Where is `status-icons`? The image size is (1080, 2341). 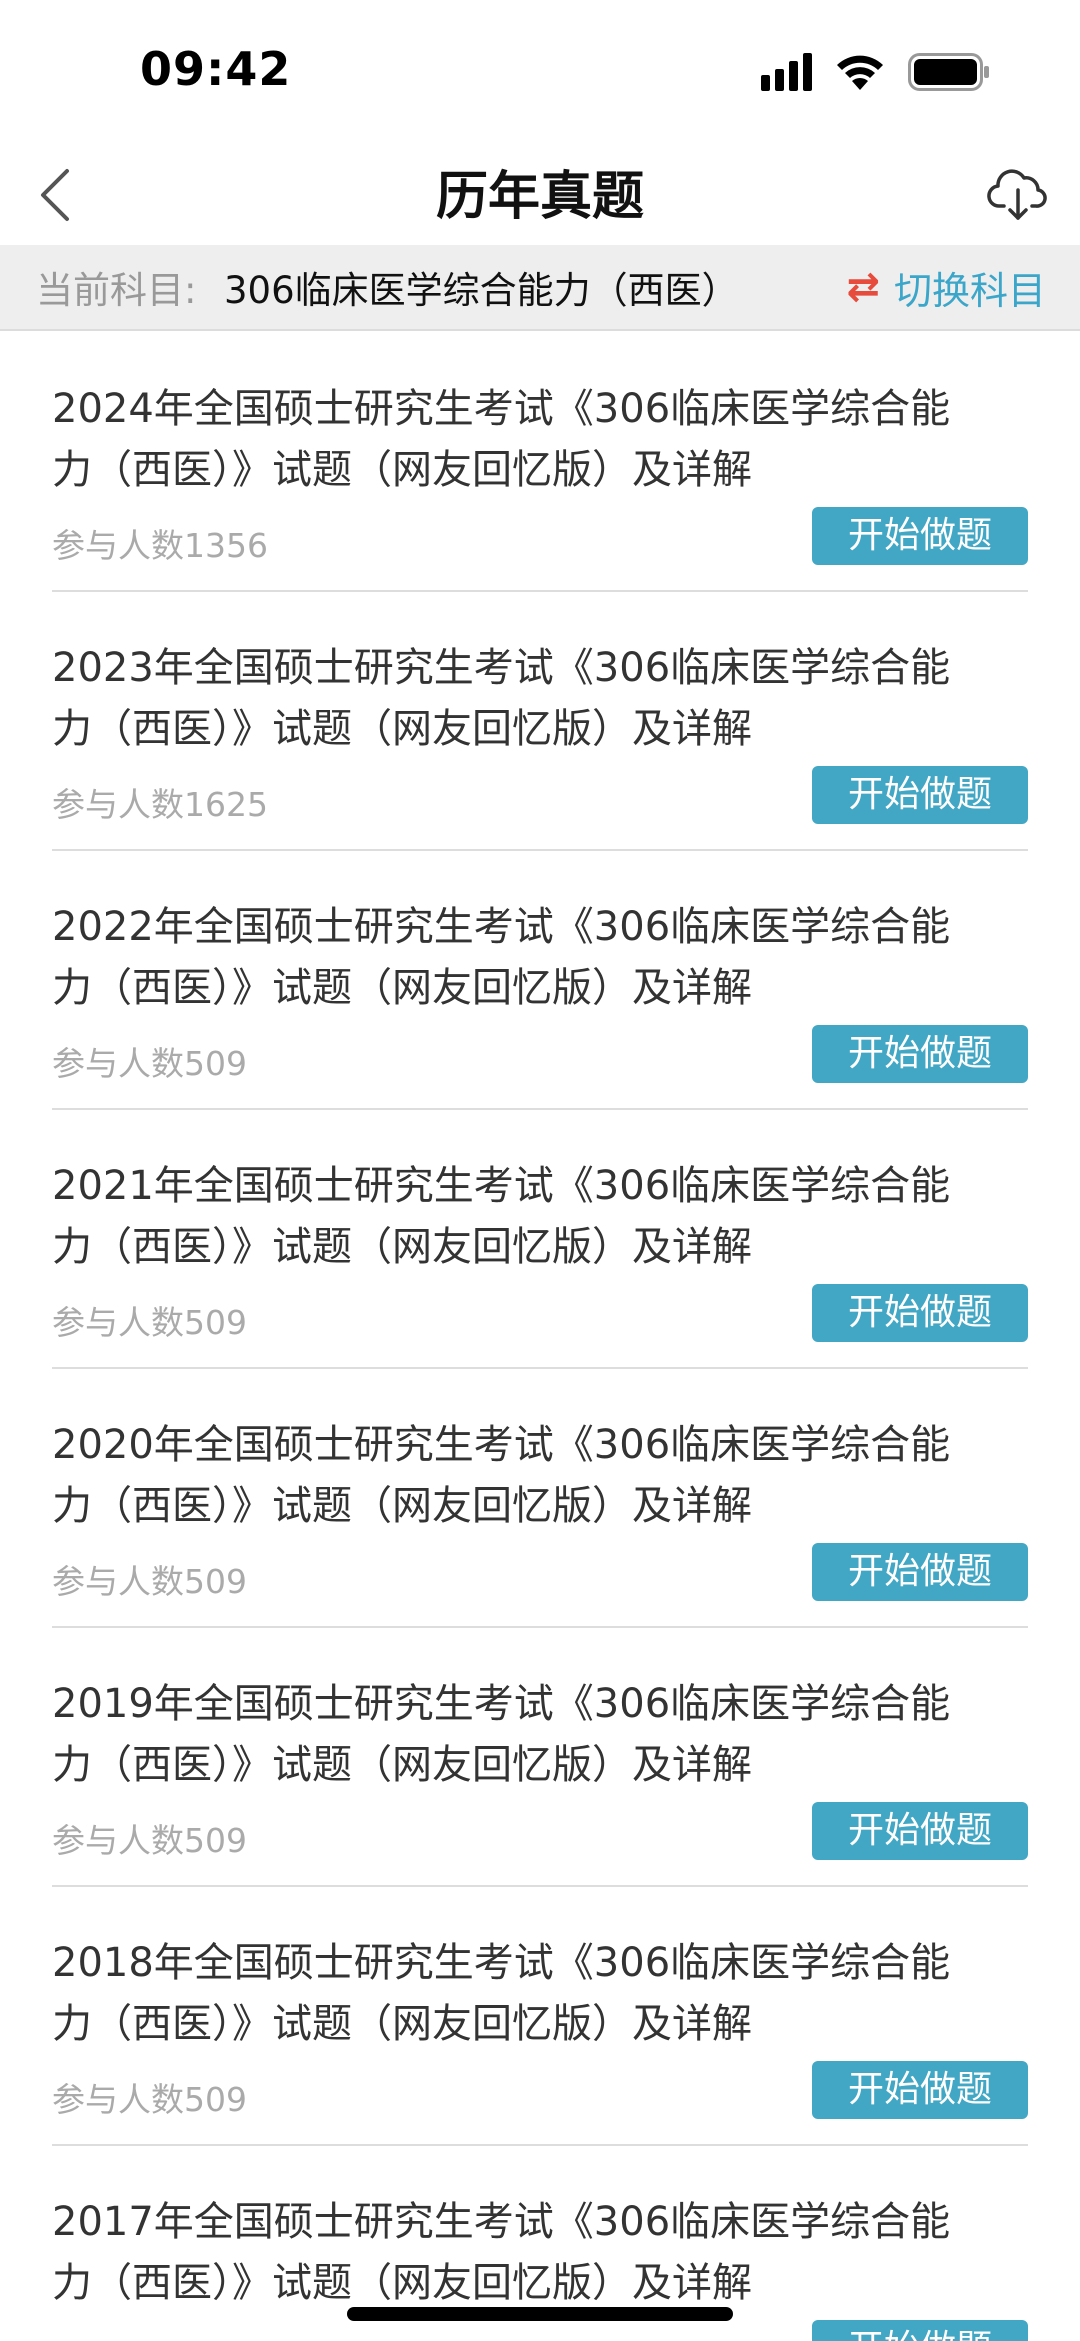
status-icons is located at coordinates (875, 72).